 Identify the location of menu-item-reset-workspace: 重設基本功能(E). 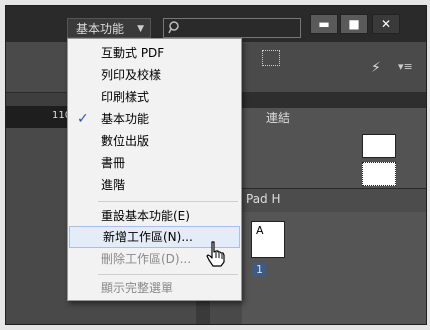
(154, 216).